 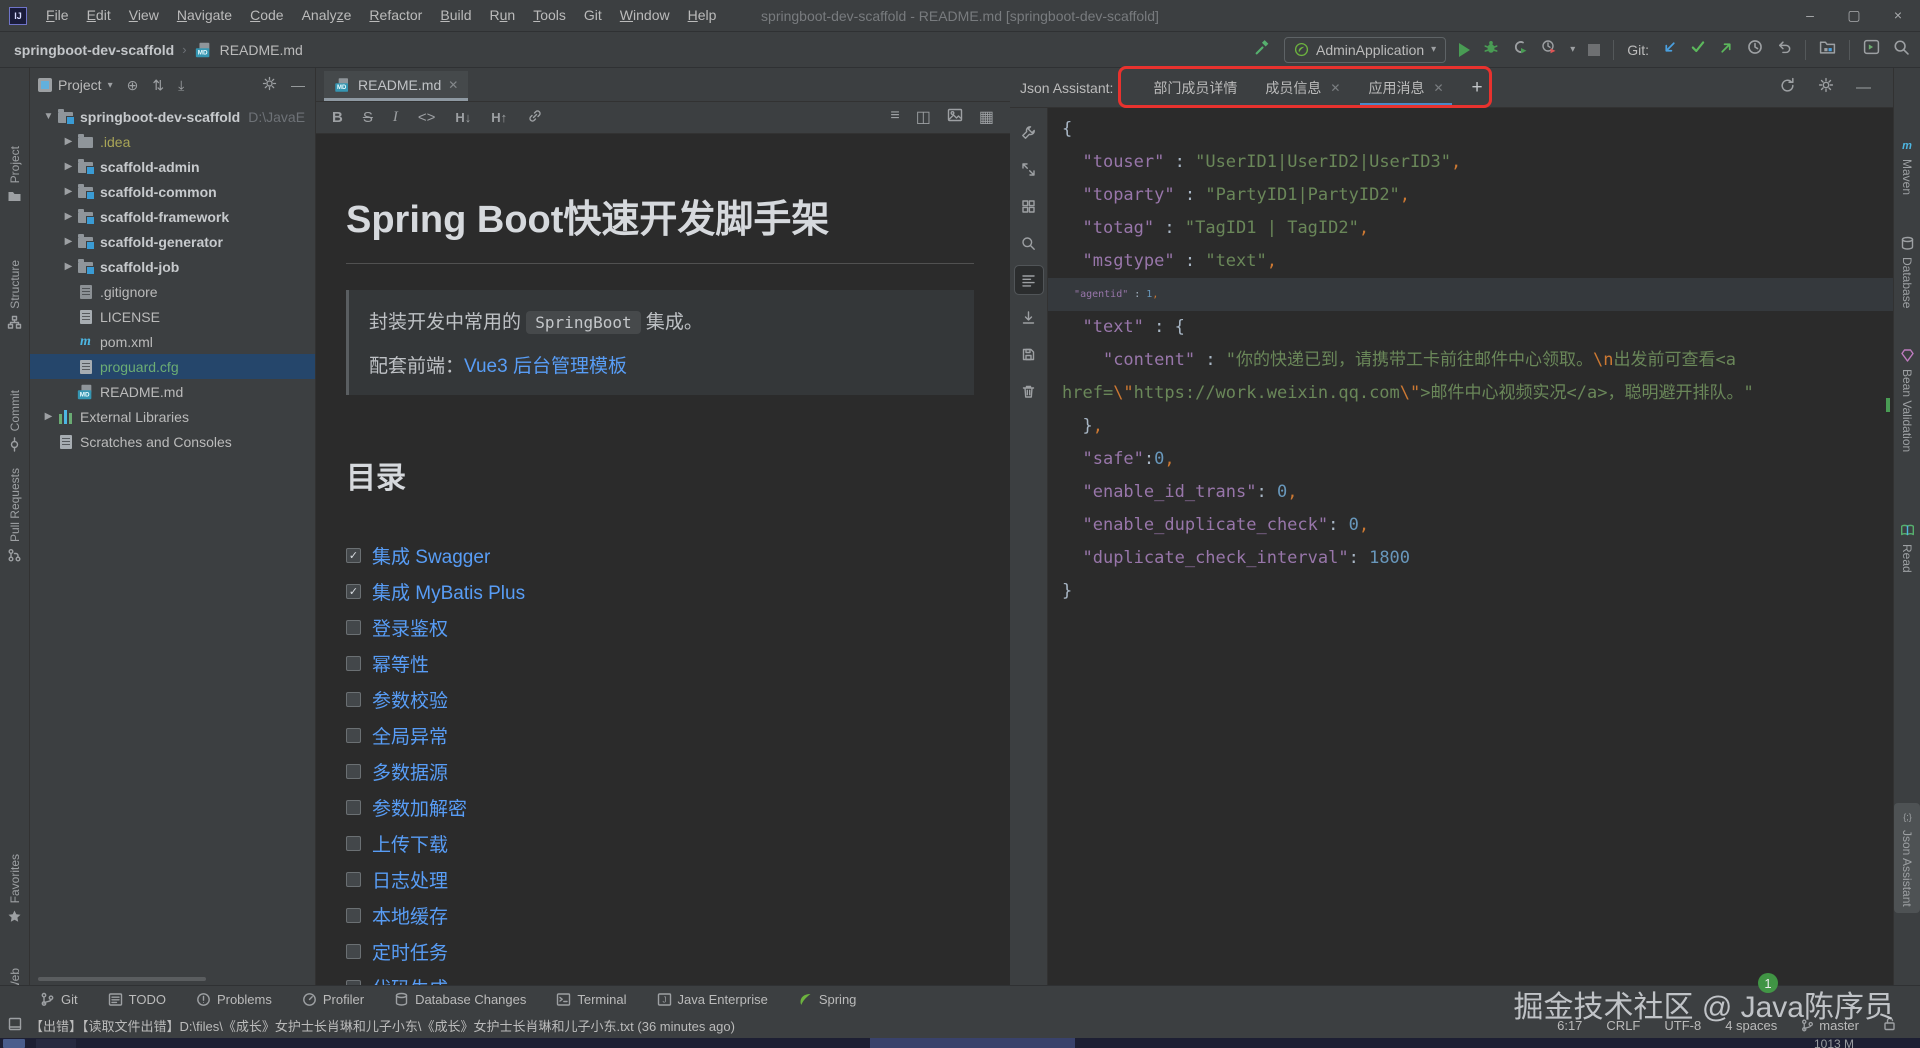 I want to click on tree-row: LICENSE, so click(x=172, y=316).